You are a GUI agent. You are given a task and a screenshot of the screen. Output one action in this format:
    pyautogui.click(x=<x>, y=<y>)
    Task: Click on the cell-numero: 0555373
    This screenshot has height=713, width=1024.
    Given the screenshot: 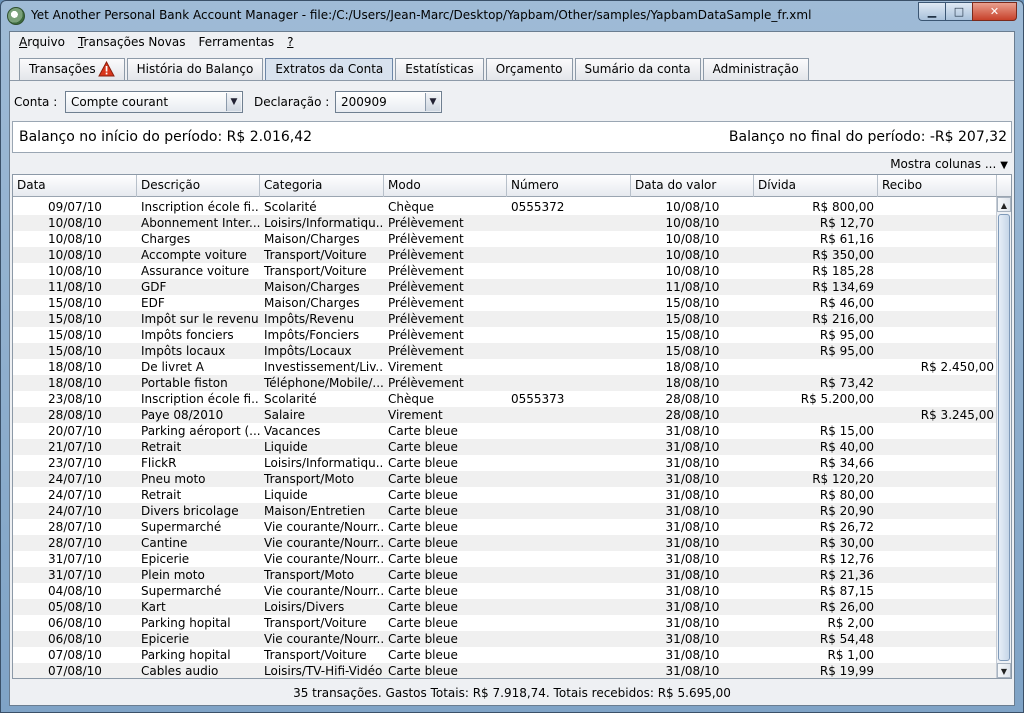 What is the action you would take?
    pyautogui.click(x=538, y=399)
    